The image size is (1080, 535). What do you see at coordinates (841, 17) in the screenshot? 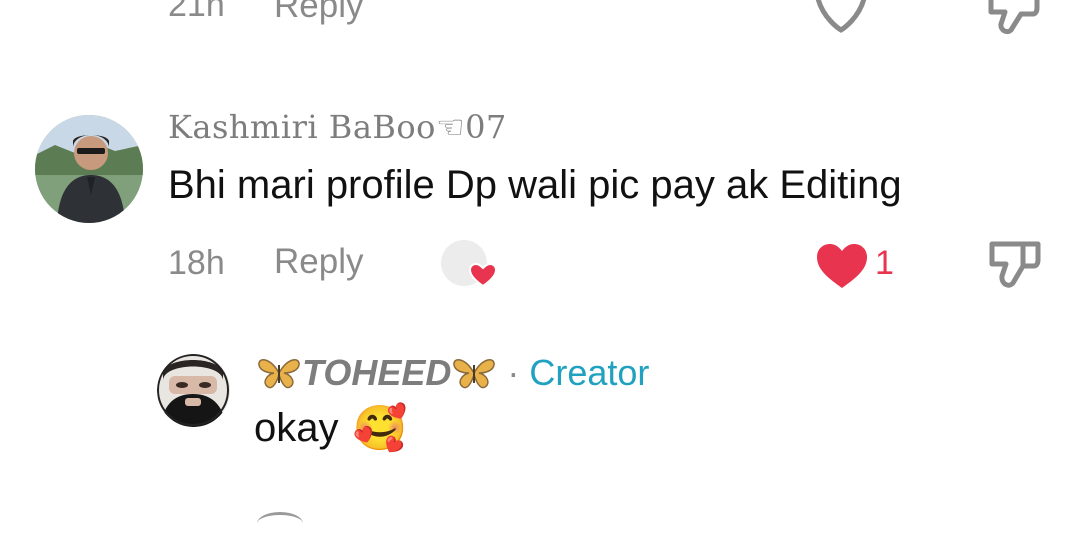
I see `heart-icon` at bounding box center [841, 17].